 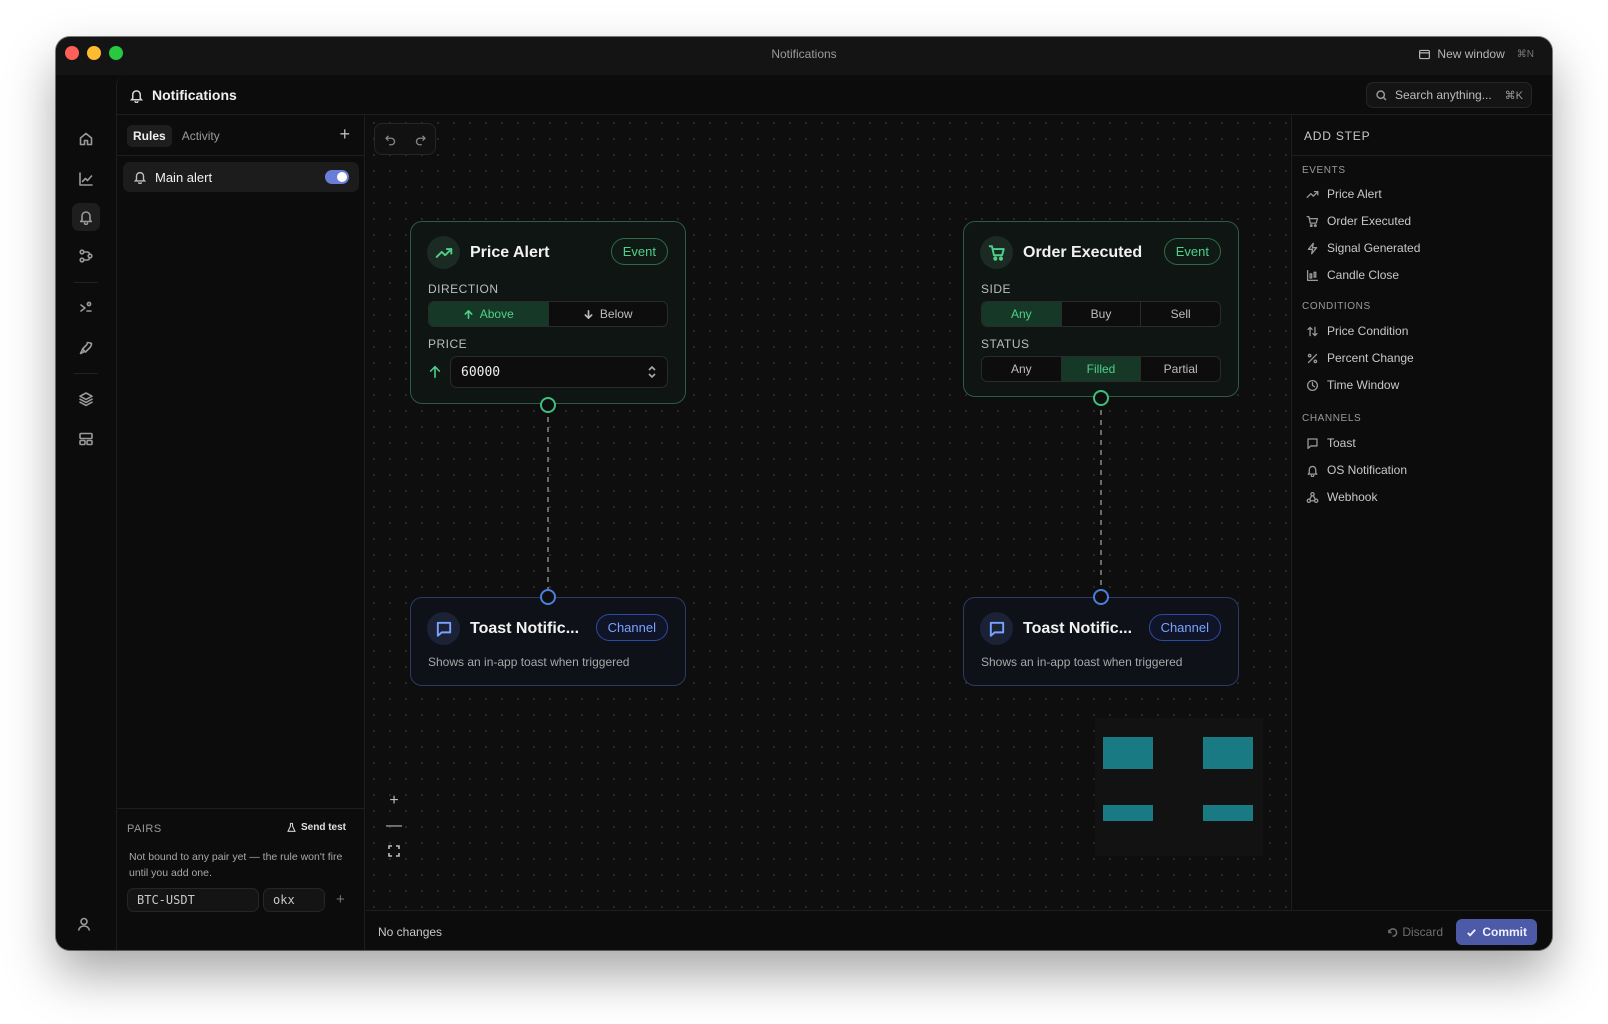 What do you see at coordinates (1363, 275) in the screenshot?
I see `step-label: Candle Close` at bounding box center [1363, 275].